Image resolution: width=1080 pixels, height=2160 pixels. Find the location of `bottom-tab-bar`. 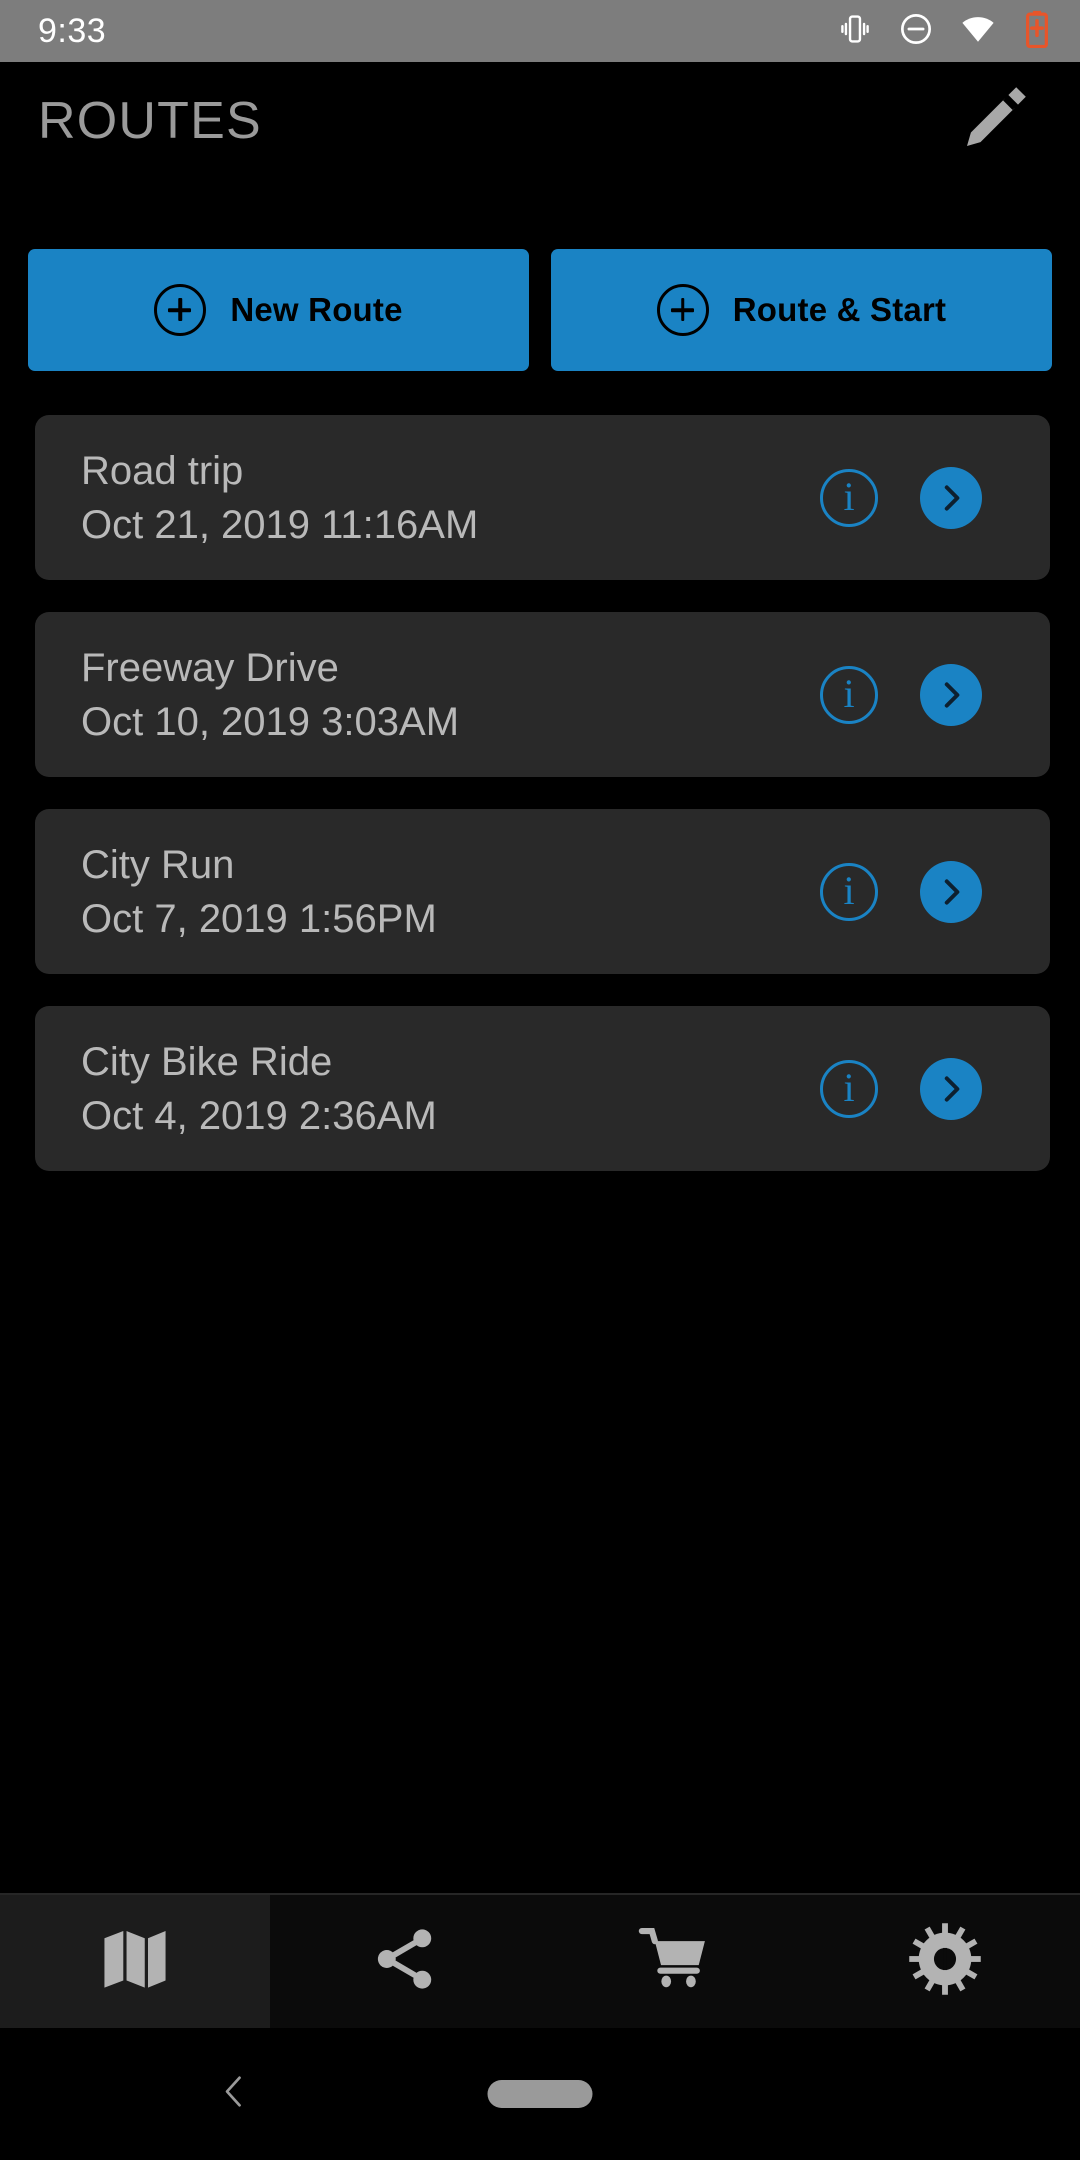

bottom-tab-bar is located at coordinates (540, 1960).